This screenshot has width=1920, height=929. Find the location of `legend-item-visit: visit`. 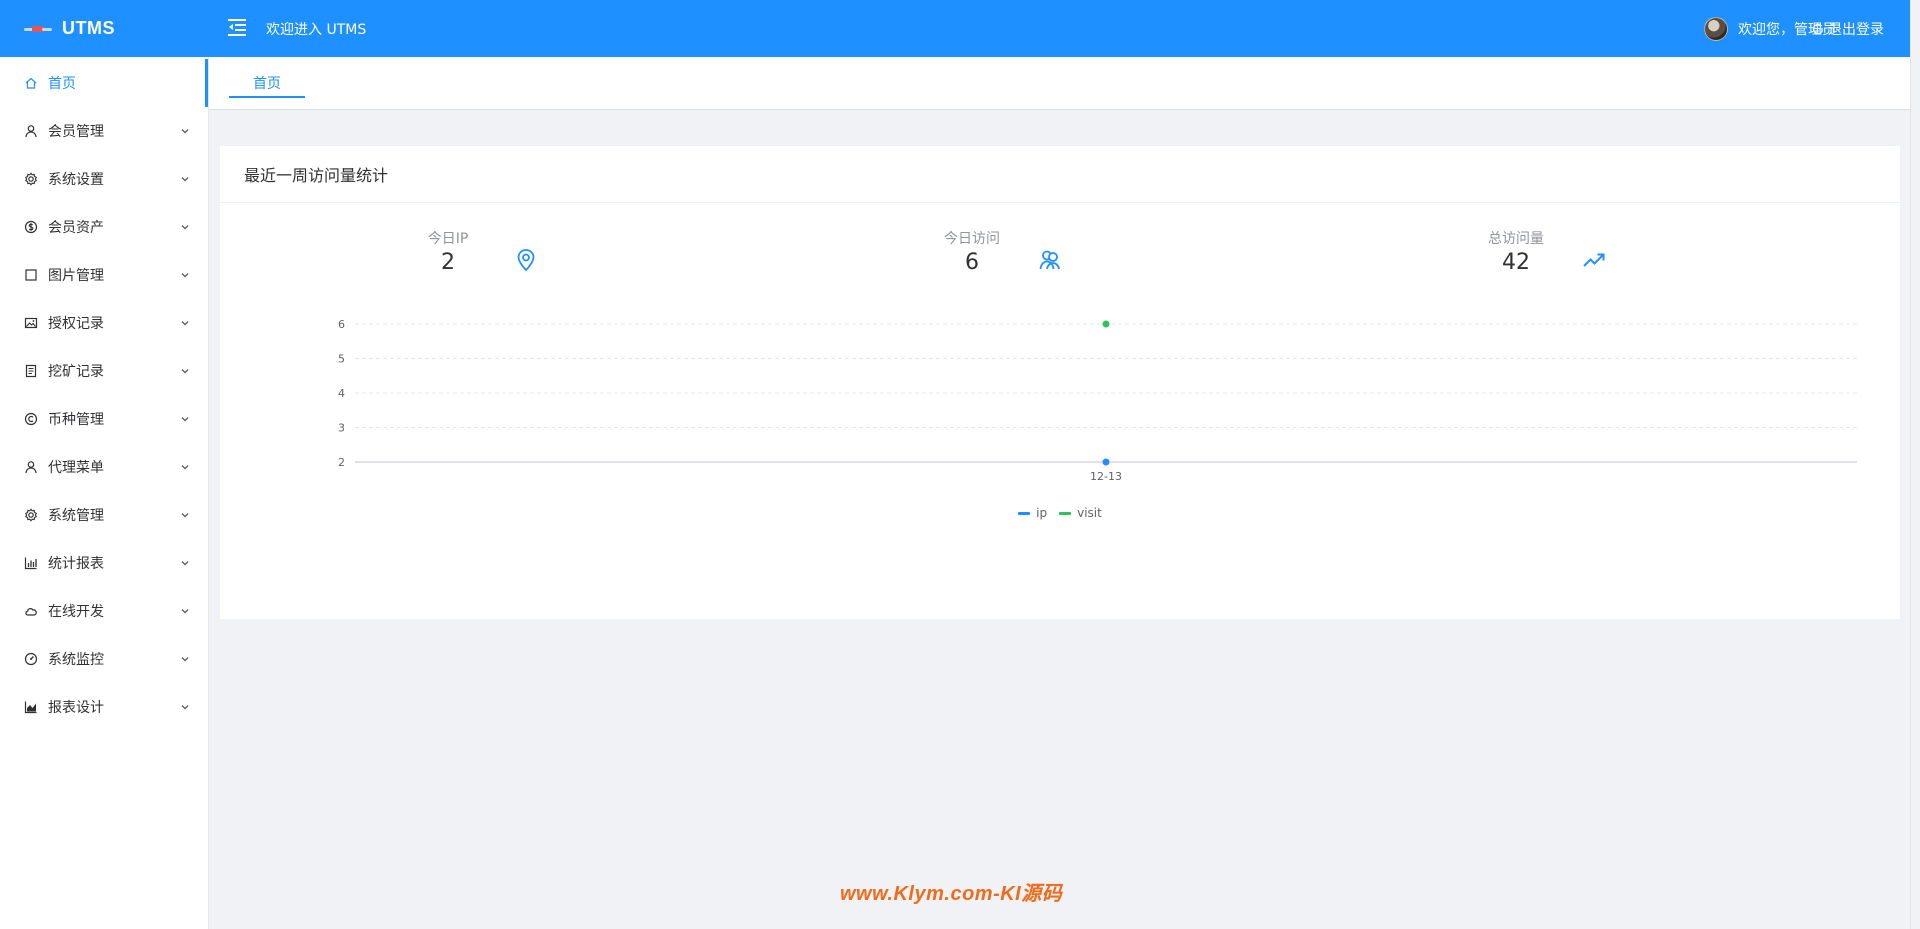

legend-item-visit: visit is located at coordinates (1080, 513).